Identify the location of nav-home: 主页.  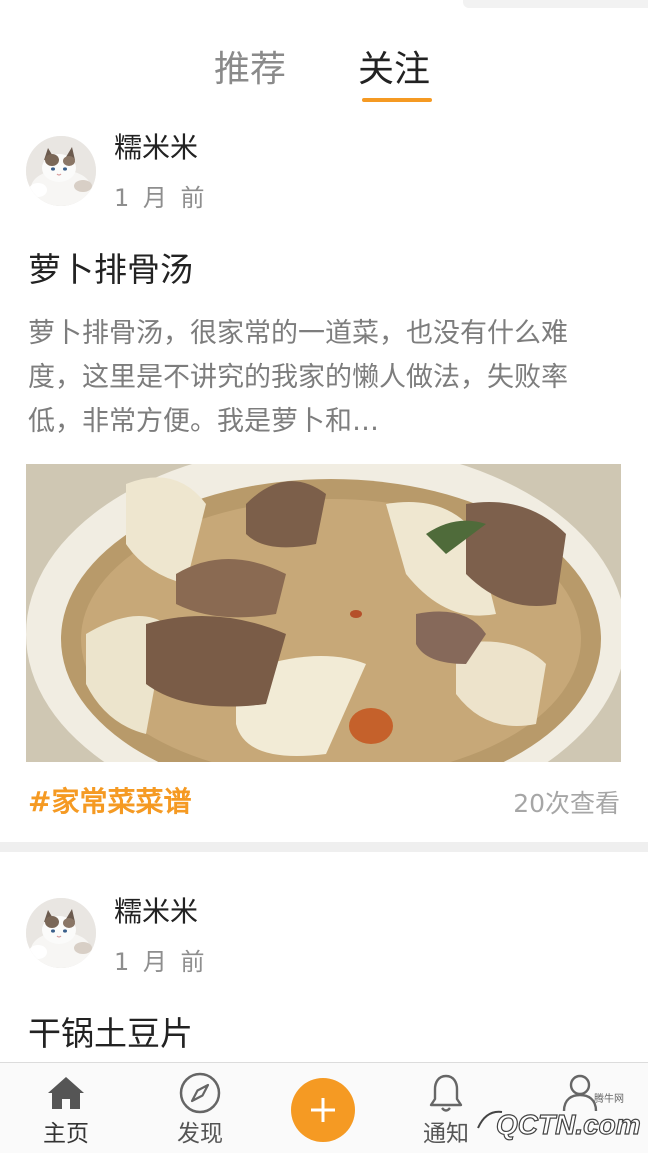
(66, 1108).